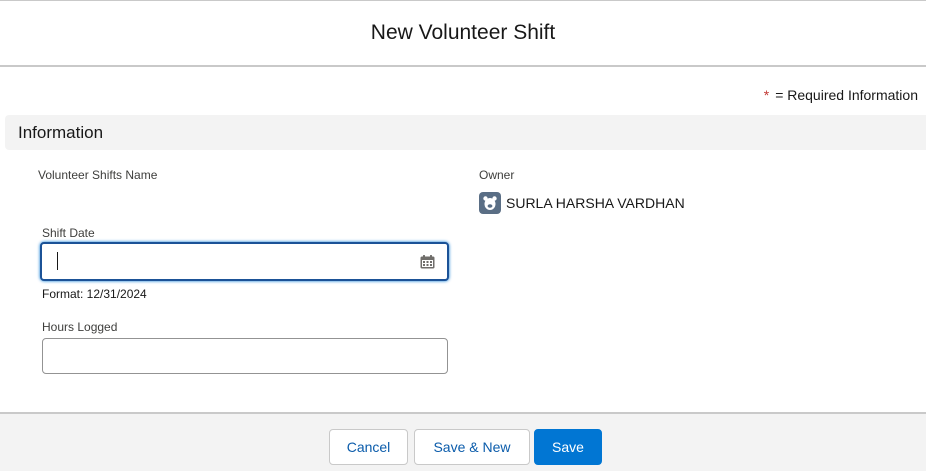 The image size is (926, 471). What do you see at coordinates (465, 132) in the screenshot?
I see `section-header-information: Information` at bounding box center [465, 132].